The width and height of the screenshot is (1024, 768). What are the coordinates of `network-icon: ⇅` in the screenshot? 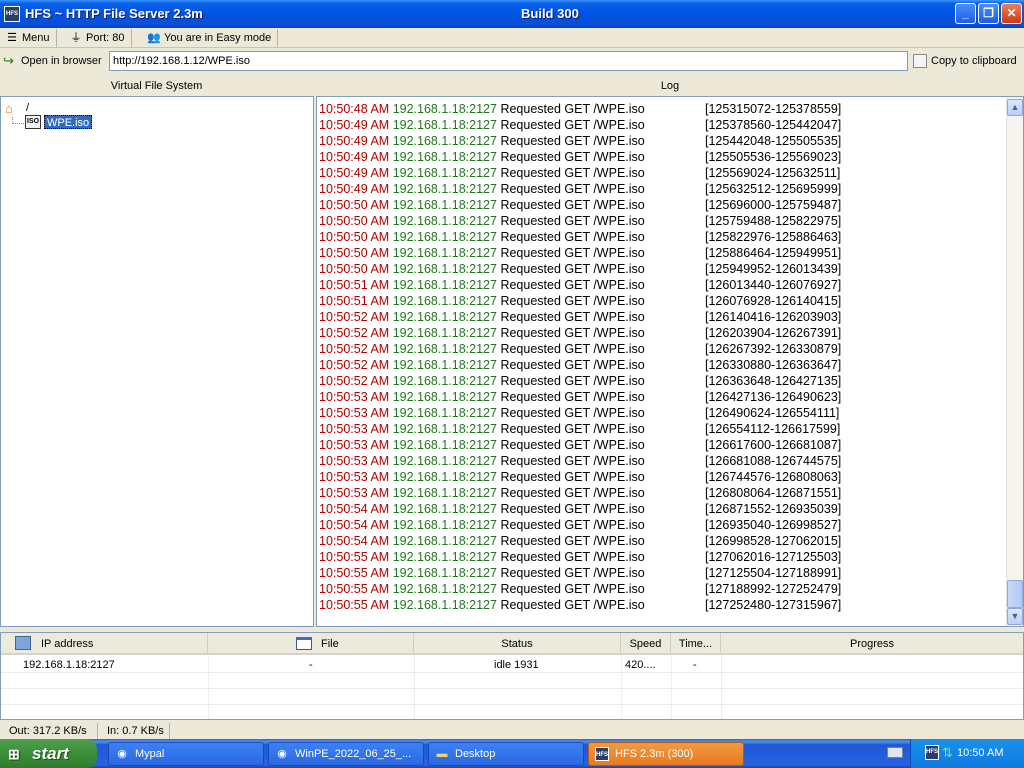 It's located at (949, 752).